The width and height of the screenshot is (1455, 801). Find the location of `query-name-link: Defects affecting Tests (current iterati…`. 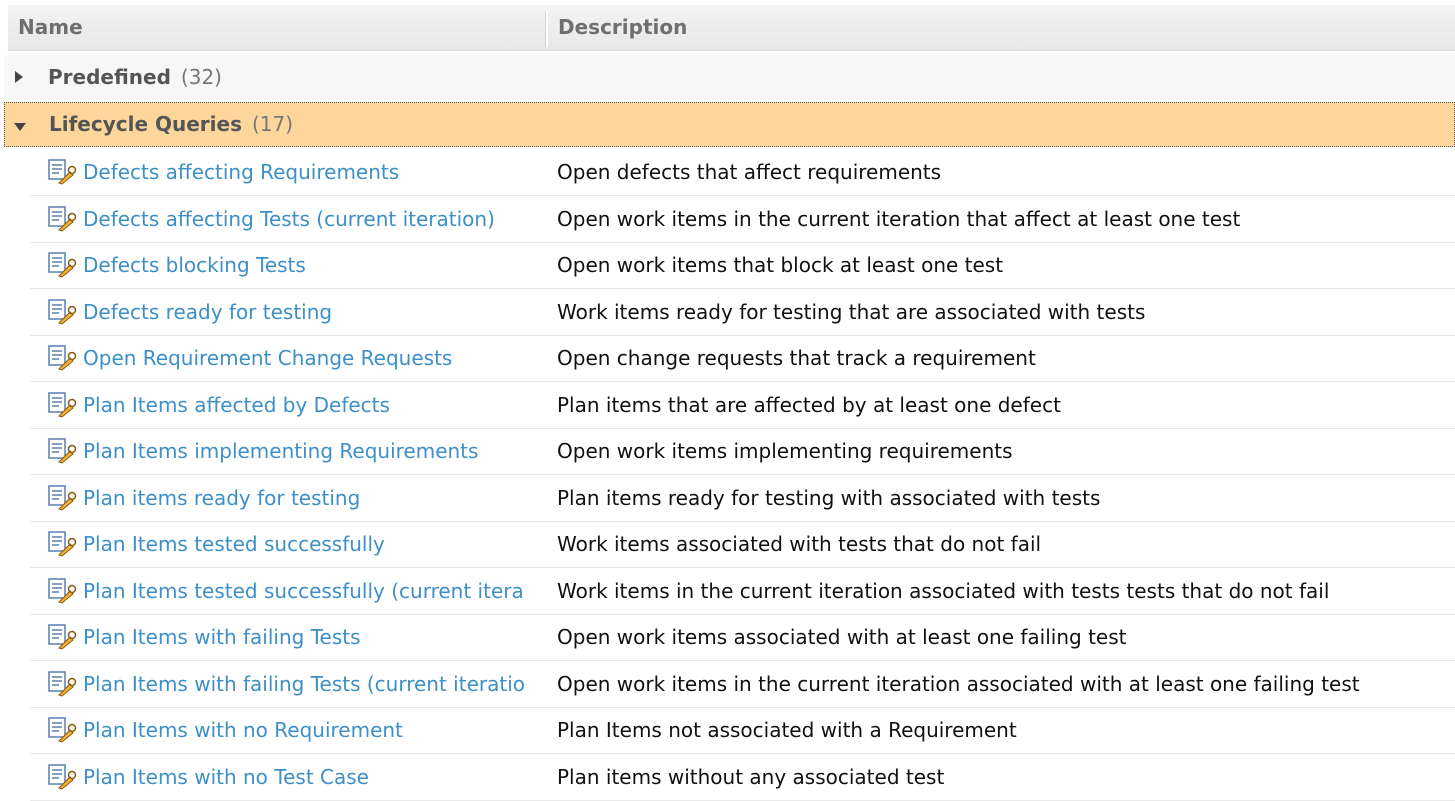

query-name-link: Defects affecting Tests (current iterati… is located at coordinates (289, 219).